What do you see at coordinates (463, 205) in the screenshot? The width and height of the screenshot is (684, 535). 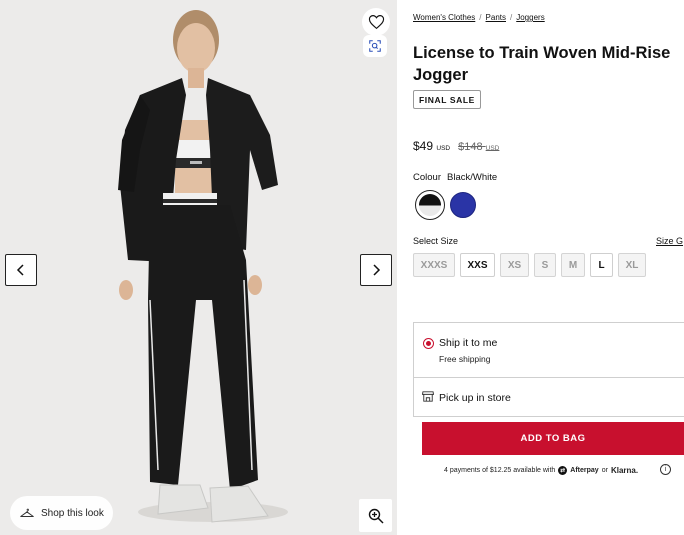 I see `swatch-blue` at bounding box center [463, 205].